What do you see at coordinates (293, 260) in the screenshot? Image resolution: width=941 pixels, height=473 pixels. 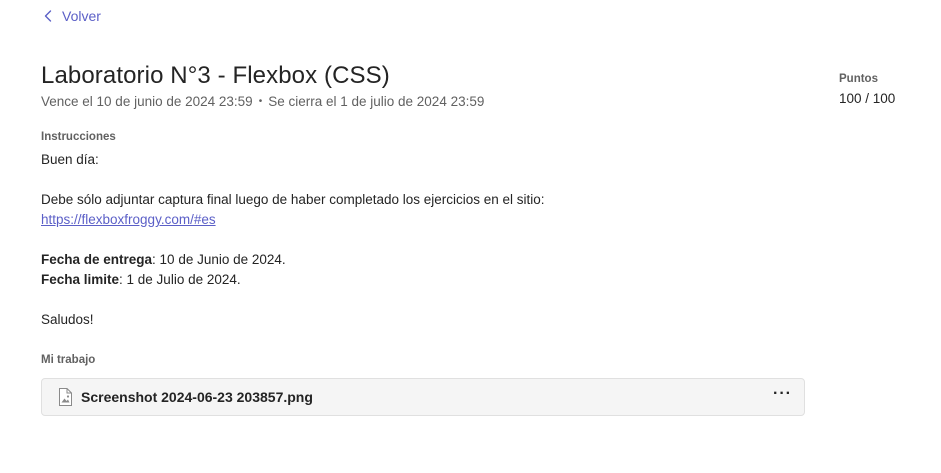 I see `delivery-line: Fecha de entrega: 10 de Junio de 2024.` at bounding box center [293, 260].